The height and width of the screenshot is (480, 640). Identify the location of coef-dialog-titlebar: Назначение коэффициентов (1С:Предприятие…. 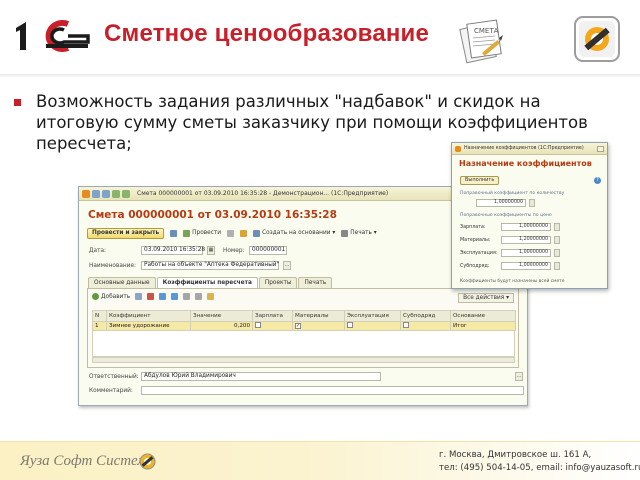
(529, 149).